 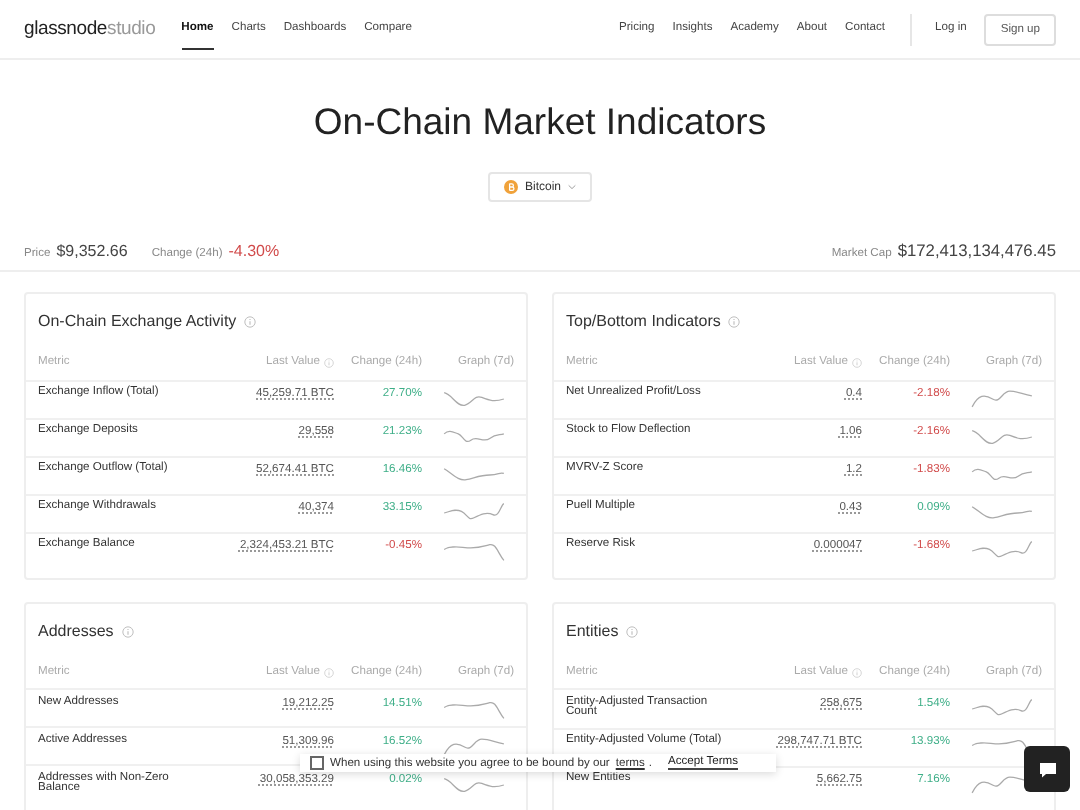 What do you see at coordinates (137, 322) in the screenshot?
I see `card-title: On-Chain Exchange Activity` at bounding box center [137, 322].